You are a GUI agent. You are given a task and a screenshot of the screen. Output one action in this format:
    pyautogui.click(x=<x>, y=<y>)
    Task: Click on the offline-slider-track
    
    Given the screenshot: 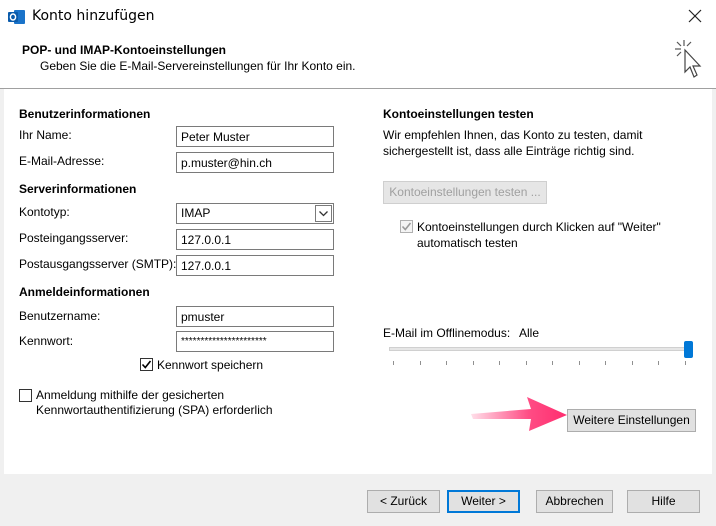 What is the action you would take?
    pyautogui.click(x=539, y=349)
    